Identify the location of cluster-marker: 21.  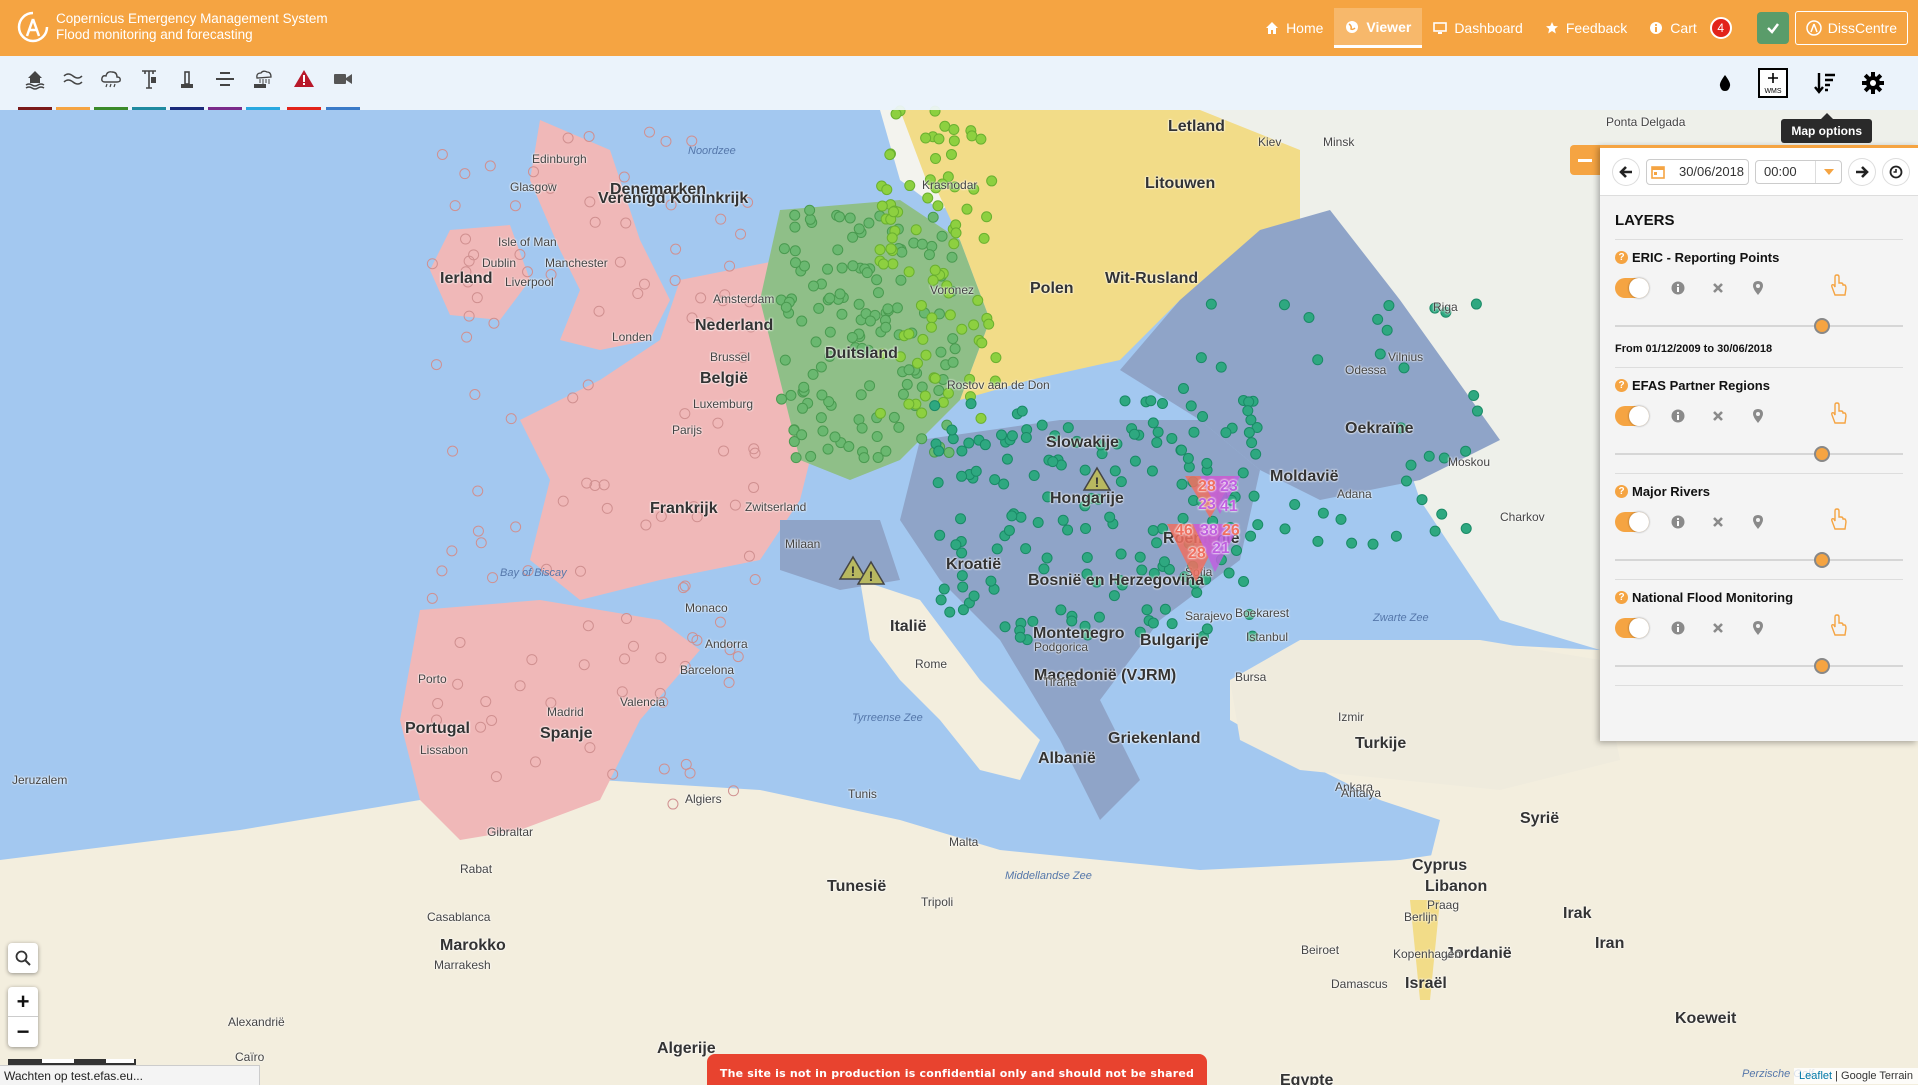
(1221, 549).